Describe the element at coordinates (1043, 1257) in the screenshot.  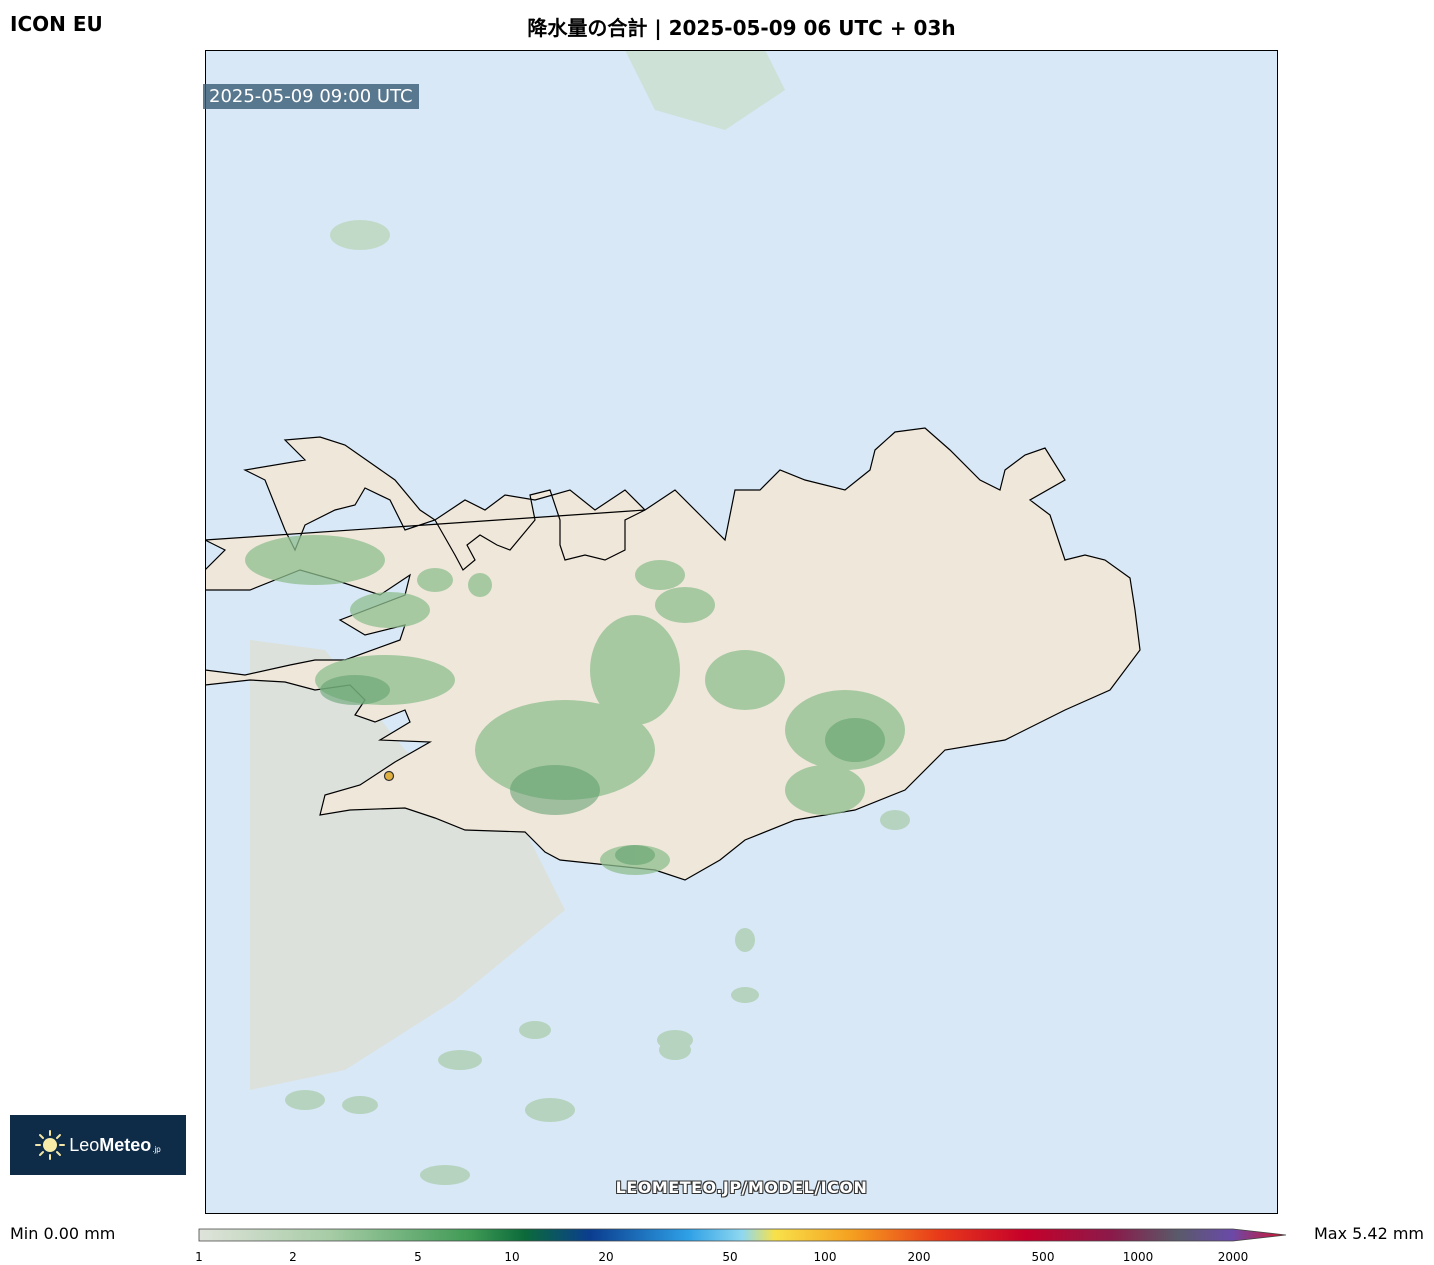
I see `legend-tick-label: 500` at that location.